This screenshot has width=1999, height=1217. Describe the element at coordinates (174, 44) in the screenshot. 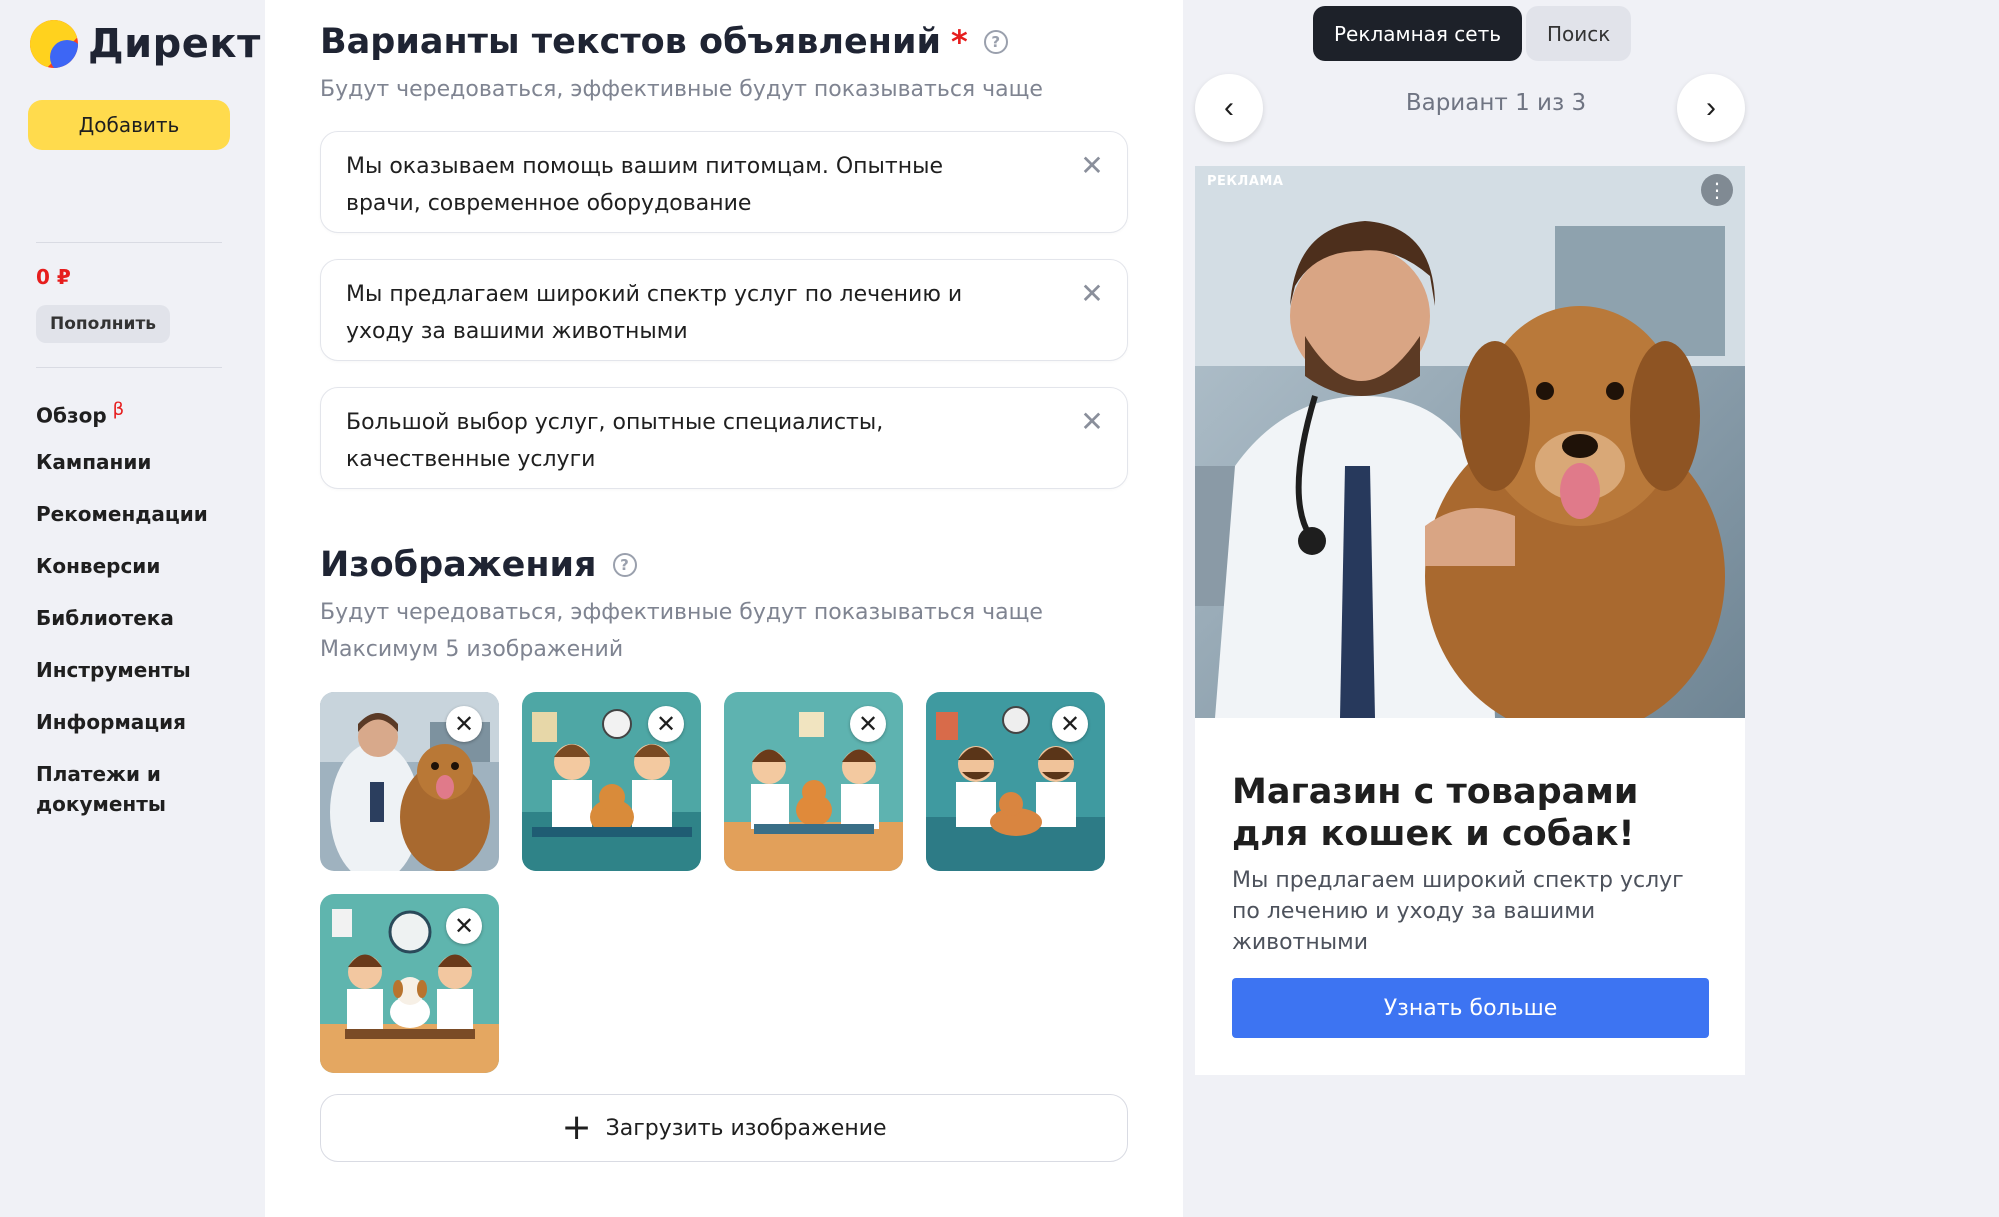

I see `logo-text: Директ` at that location.